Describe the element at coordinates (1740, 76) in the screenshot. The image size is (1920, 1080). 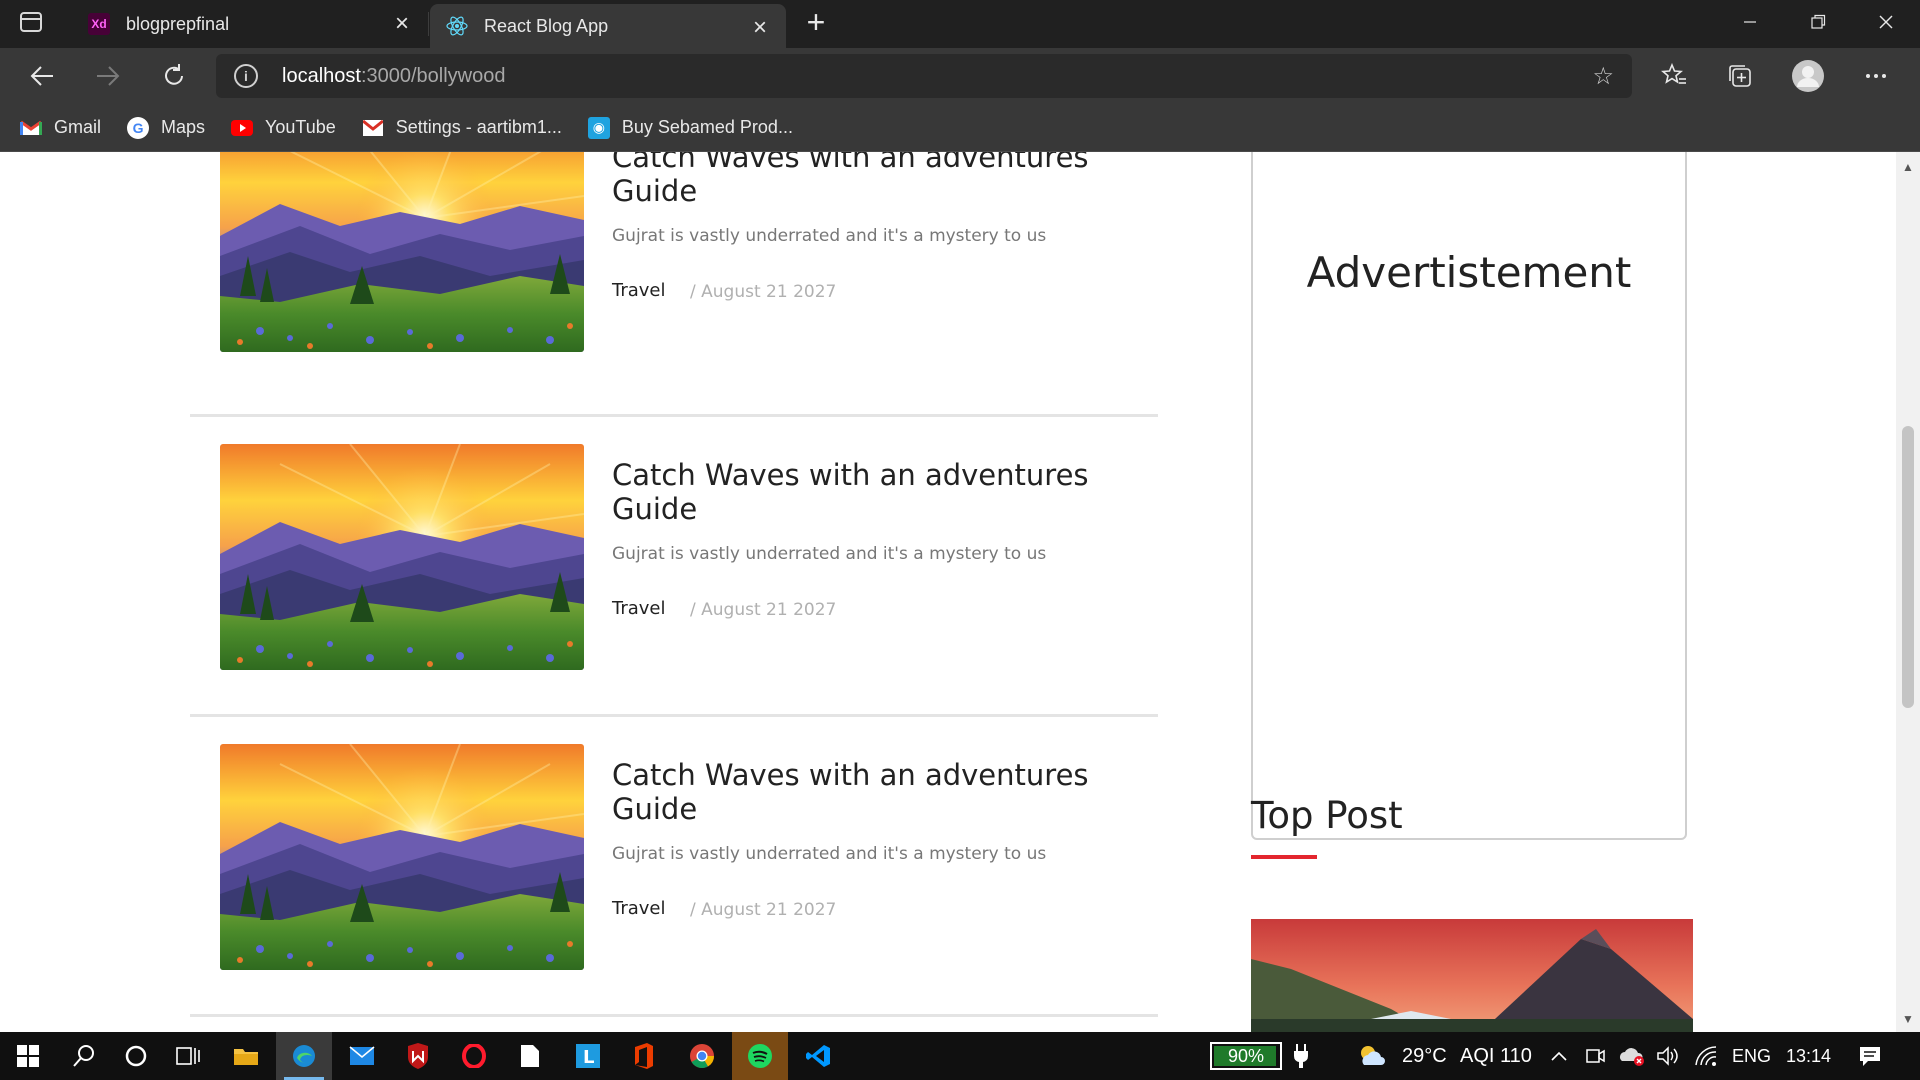
I see `collections-icon` at that location.